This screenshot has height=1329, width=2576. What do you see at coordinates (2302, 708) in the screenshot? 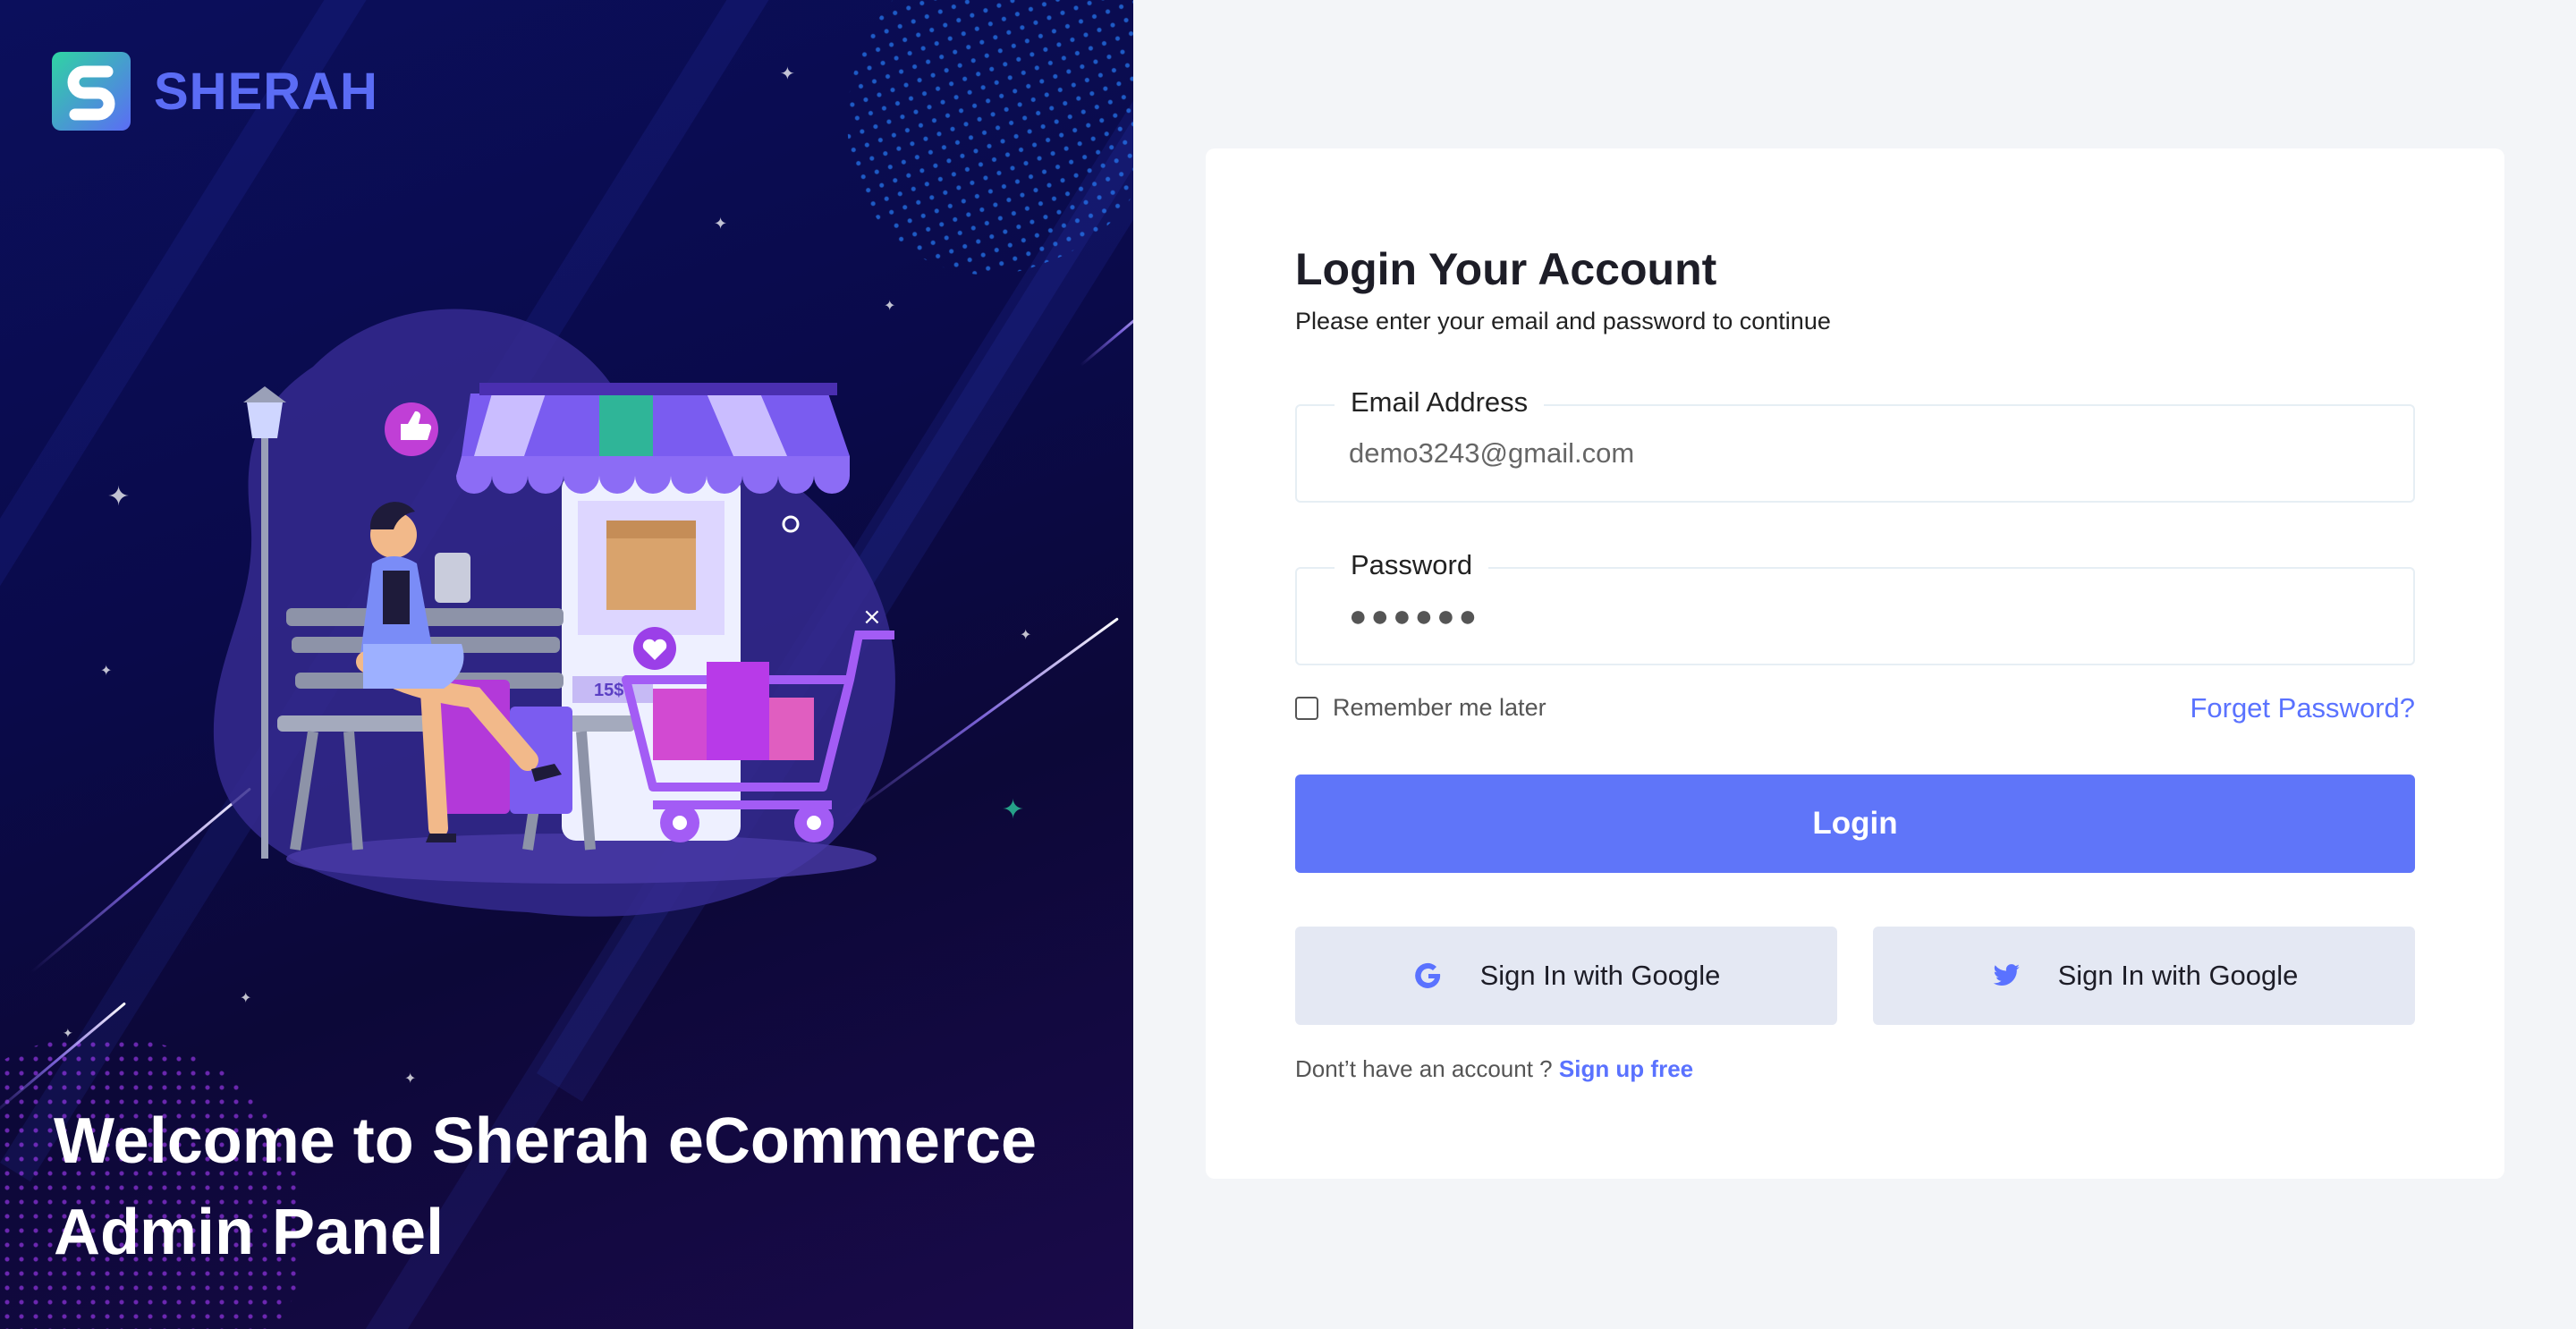
I see `forgot-password-link: Forget Password?` at bounding box center [2302, 708].